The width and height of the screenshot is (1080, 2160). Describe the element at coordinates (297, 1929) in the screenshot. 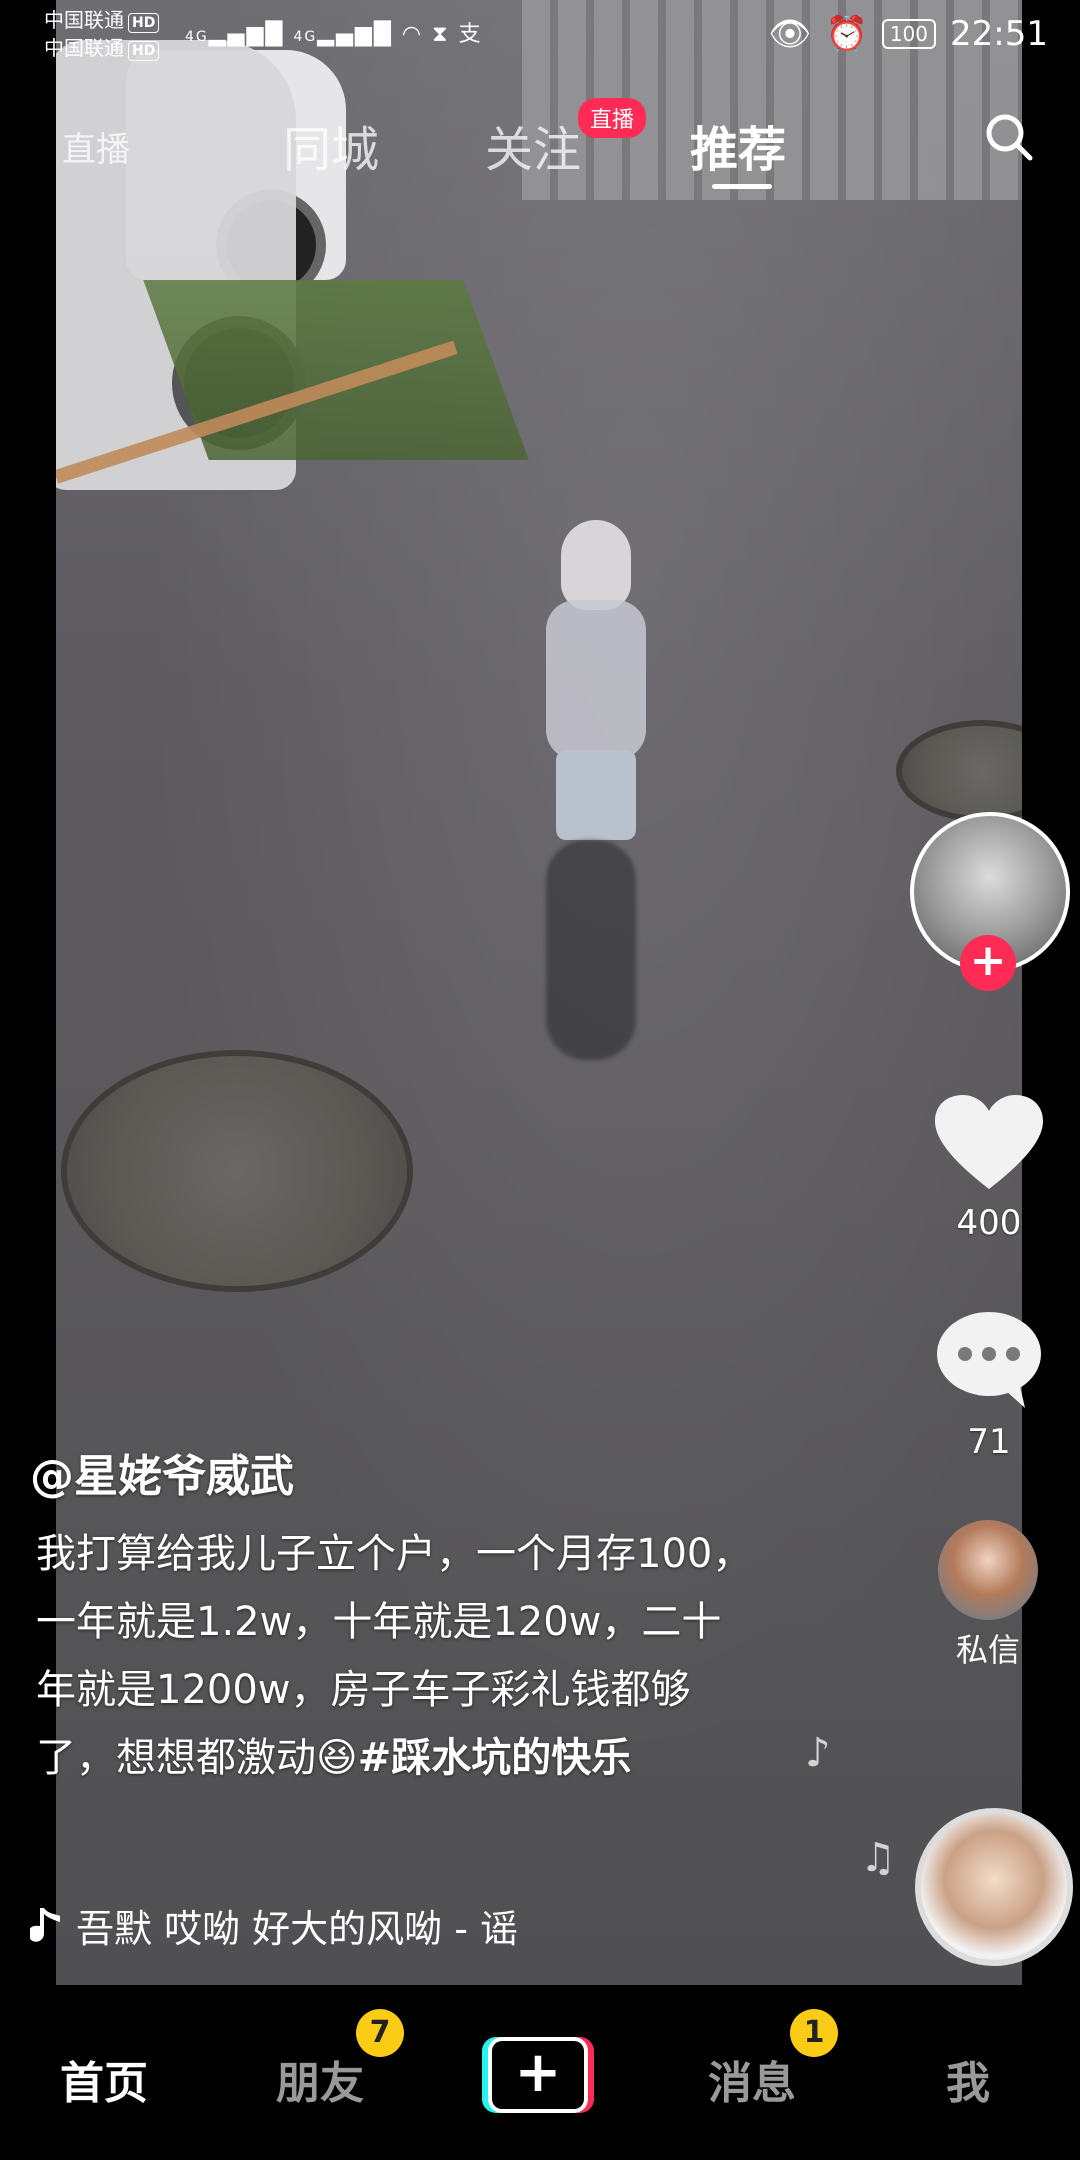

I see `song-title: 吾默 哎呦 好大的风呦 - 谣` at that location.